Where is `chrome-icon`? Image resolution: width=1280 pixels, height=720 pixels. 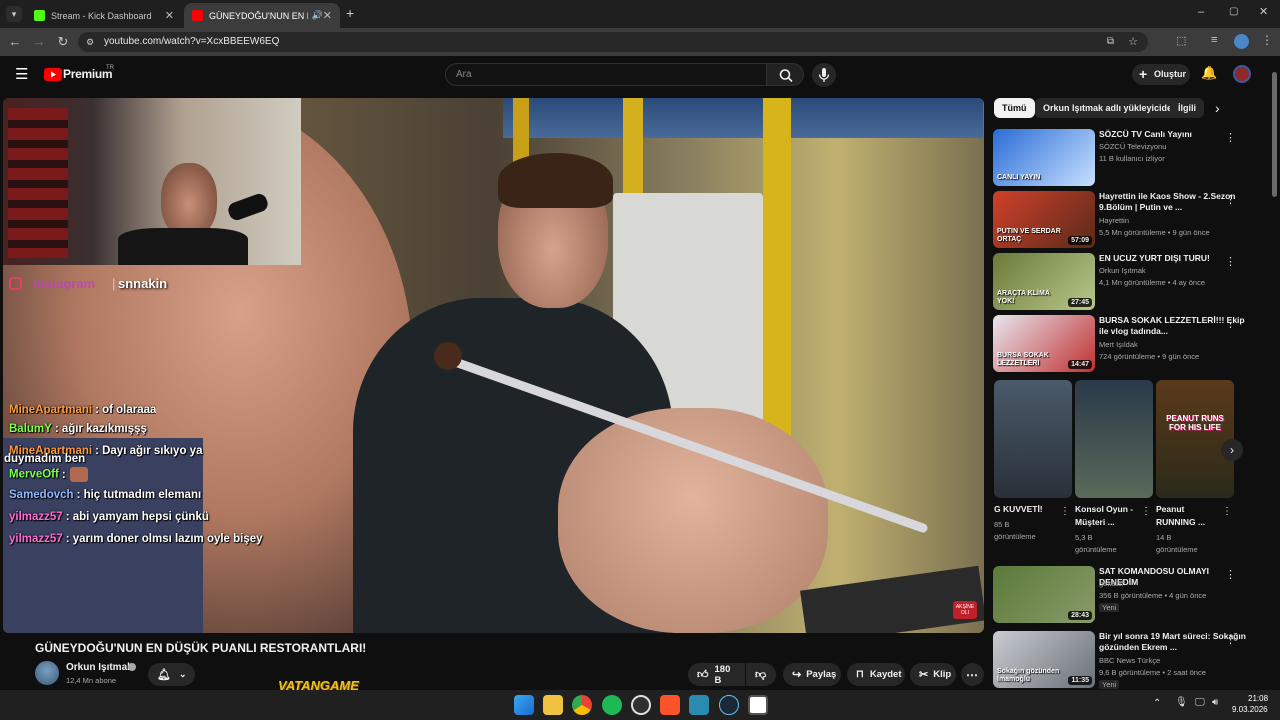
chrome-icon is located at coordinates (582, 705).